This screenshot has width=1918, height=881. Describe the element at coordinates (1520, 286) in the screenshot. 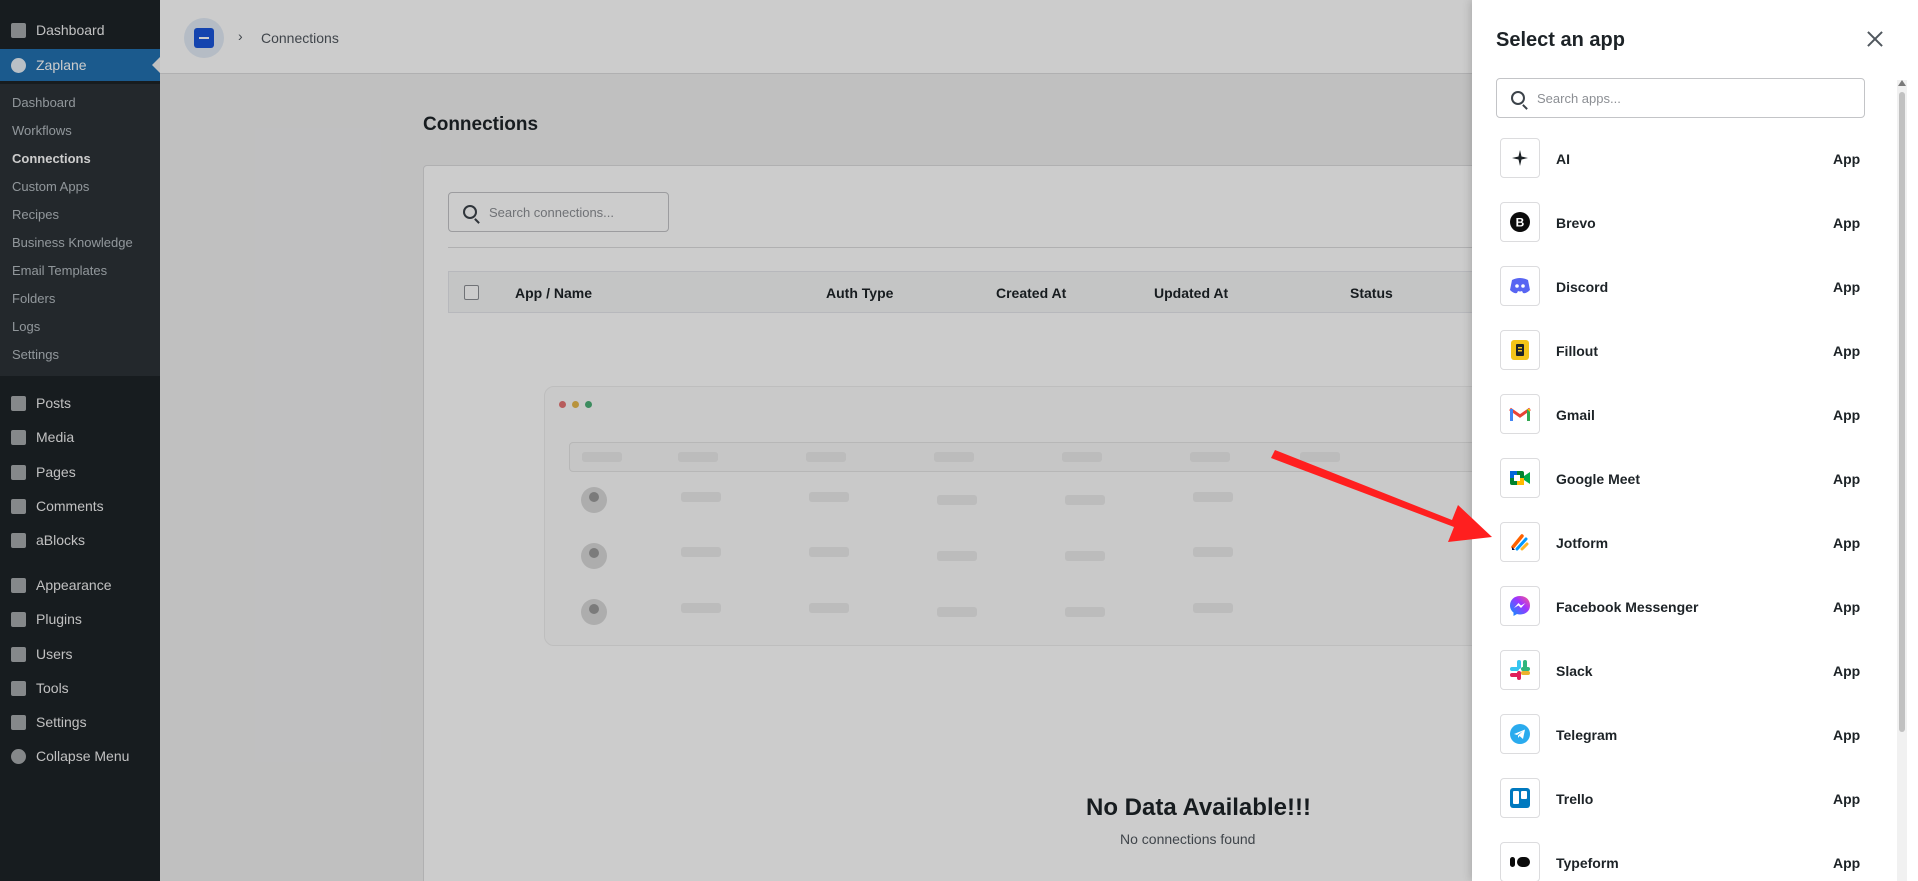

I see `discord-icon` at that location.